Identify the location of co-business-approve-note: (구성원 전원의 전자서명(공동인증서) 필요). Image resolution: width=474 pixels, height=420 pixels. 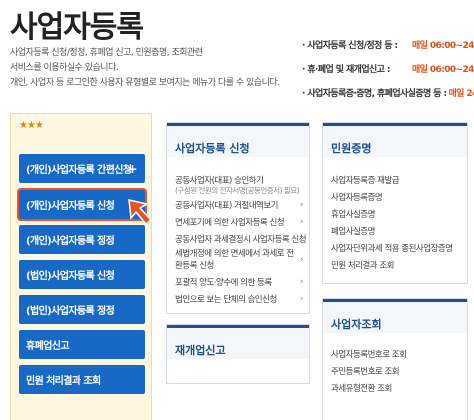
(238, 190).